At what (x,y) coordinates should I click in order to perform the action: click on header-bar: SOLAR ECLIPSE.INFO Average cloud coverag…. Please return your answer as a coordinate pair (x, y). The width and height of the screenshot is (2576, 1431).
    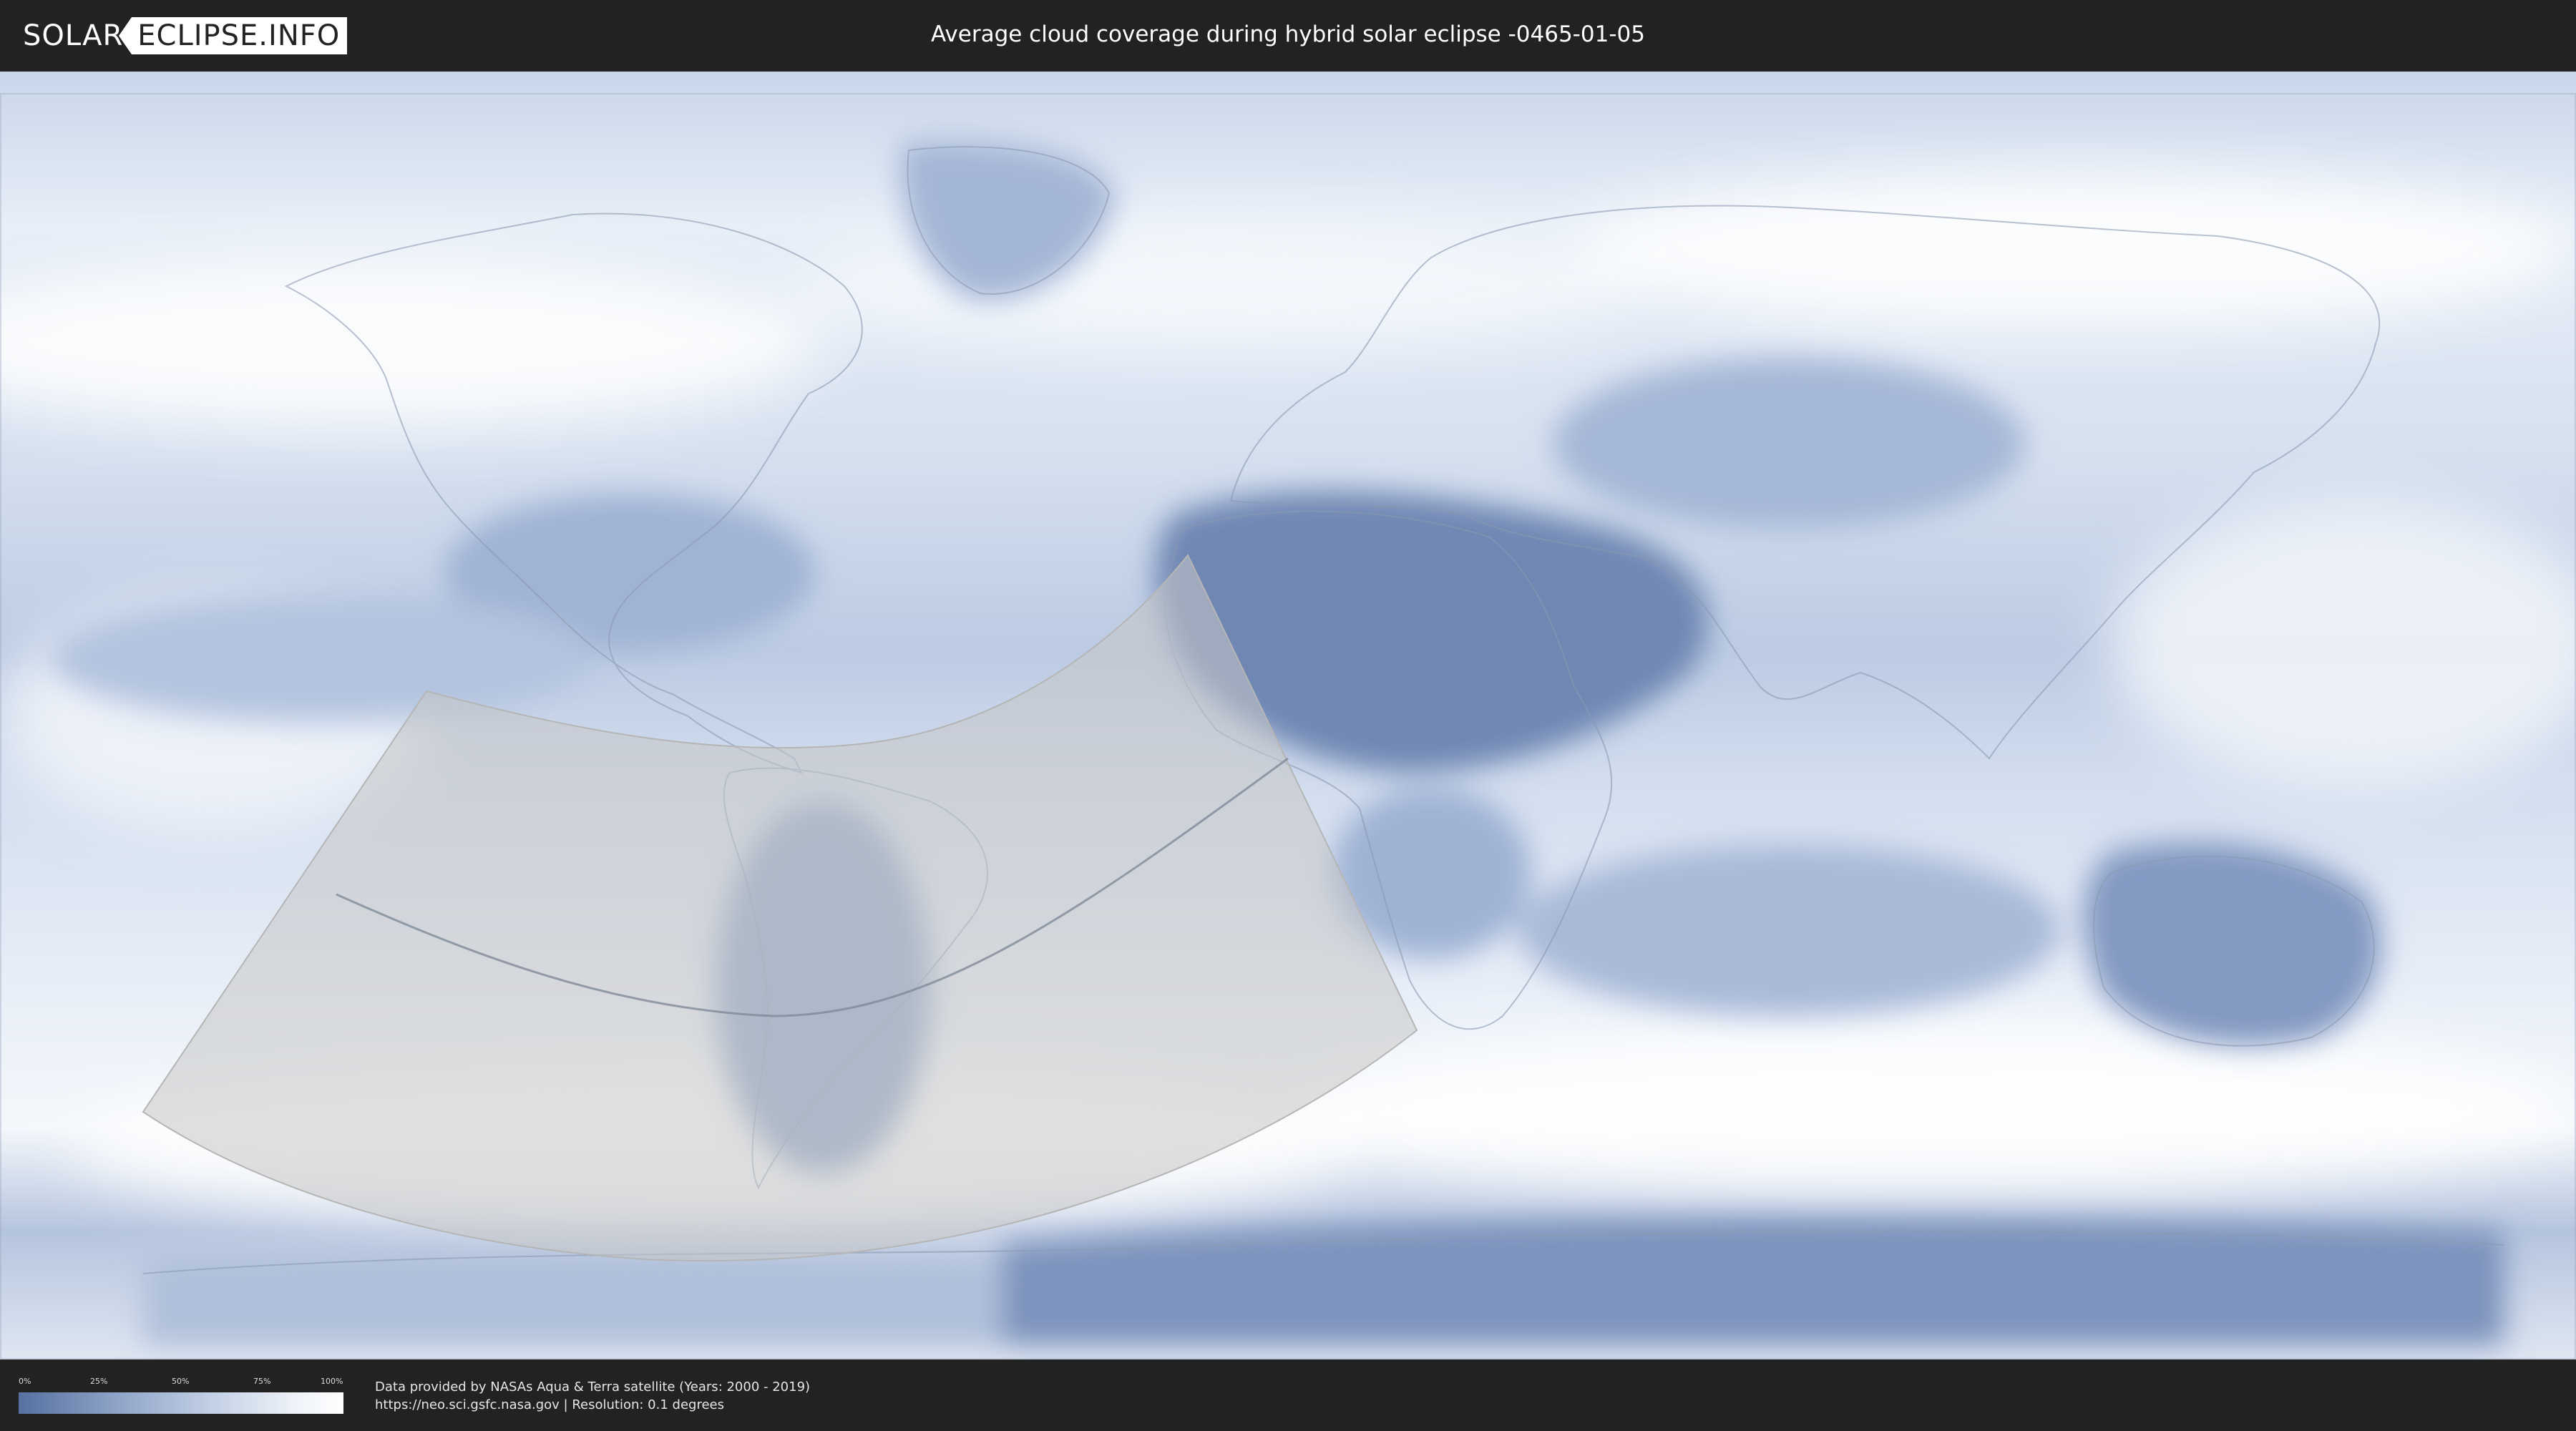
    Looking at the image, I should click on (1288, 36).